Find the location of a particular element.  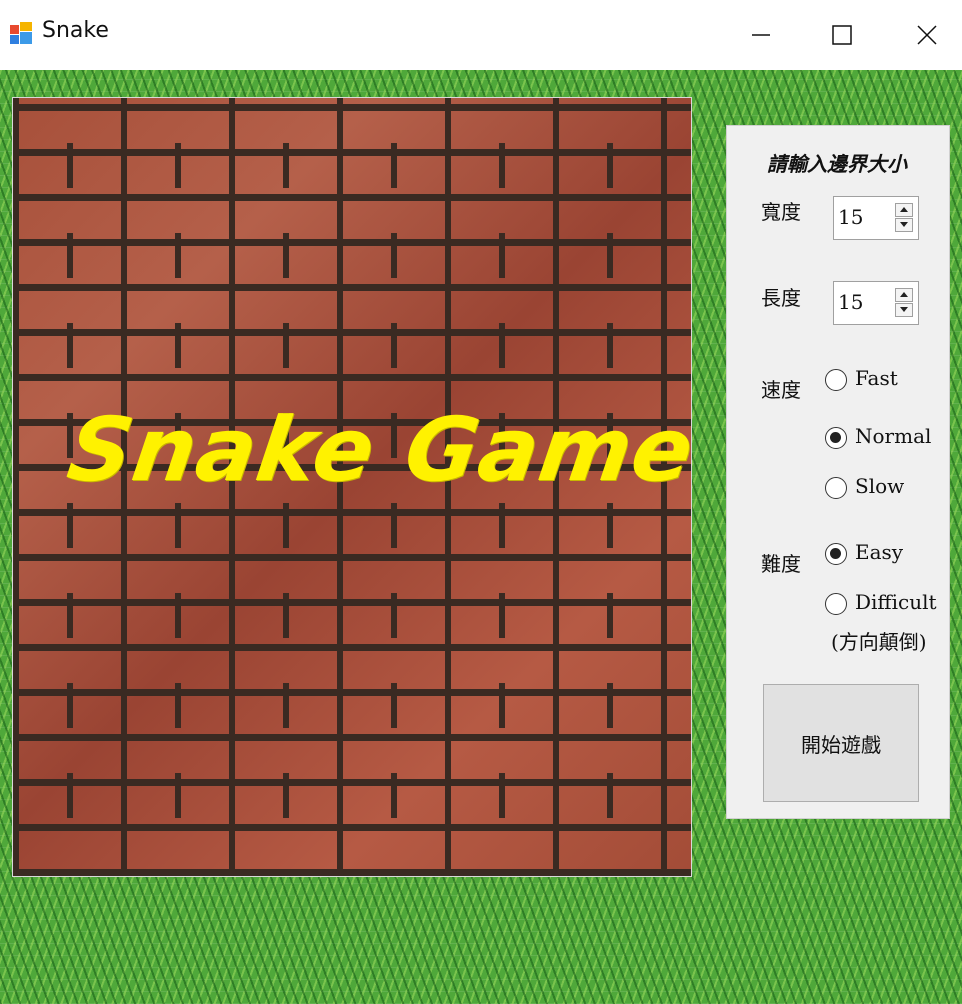

radio-label: Fast is located at coordinates (876, 378).